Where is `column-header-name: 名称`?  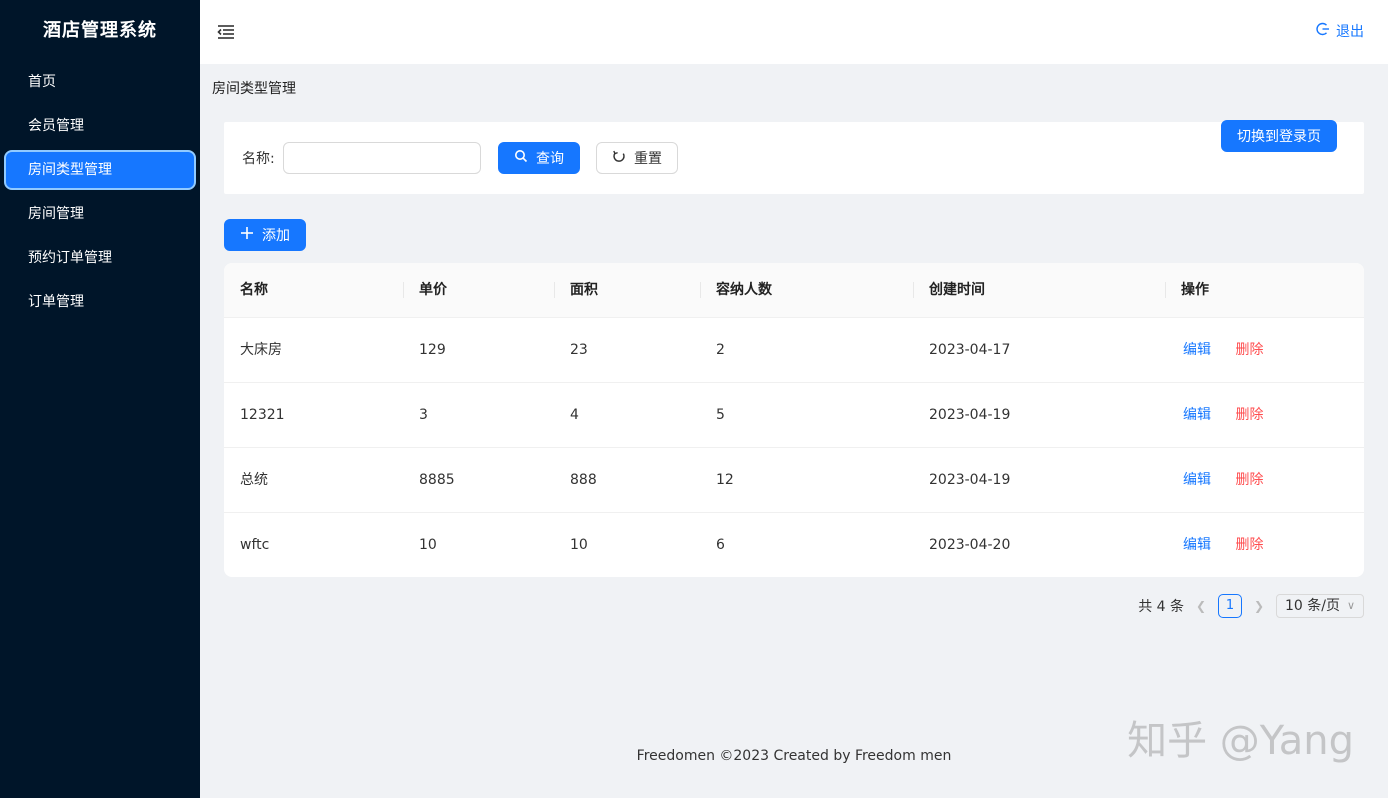
column-header-name: 名称 is located at coordinates (313, 290).